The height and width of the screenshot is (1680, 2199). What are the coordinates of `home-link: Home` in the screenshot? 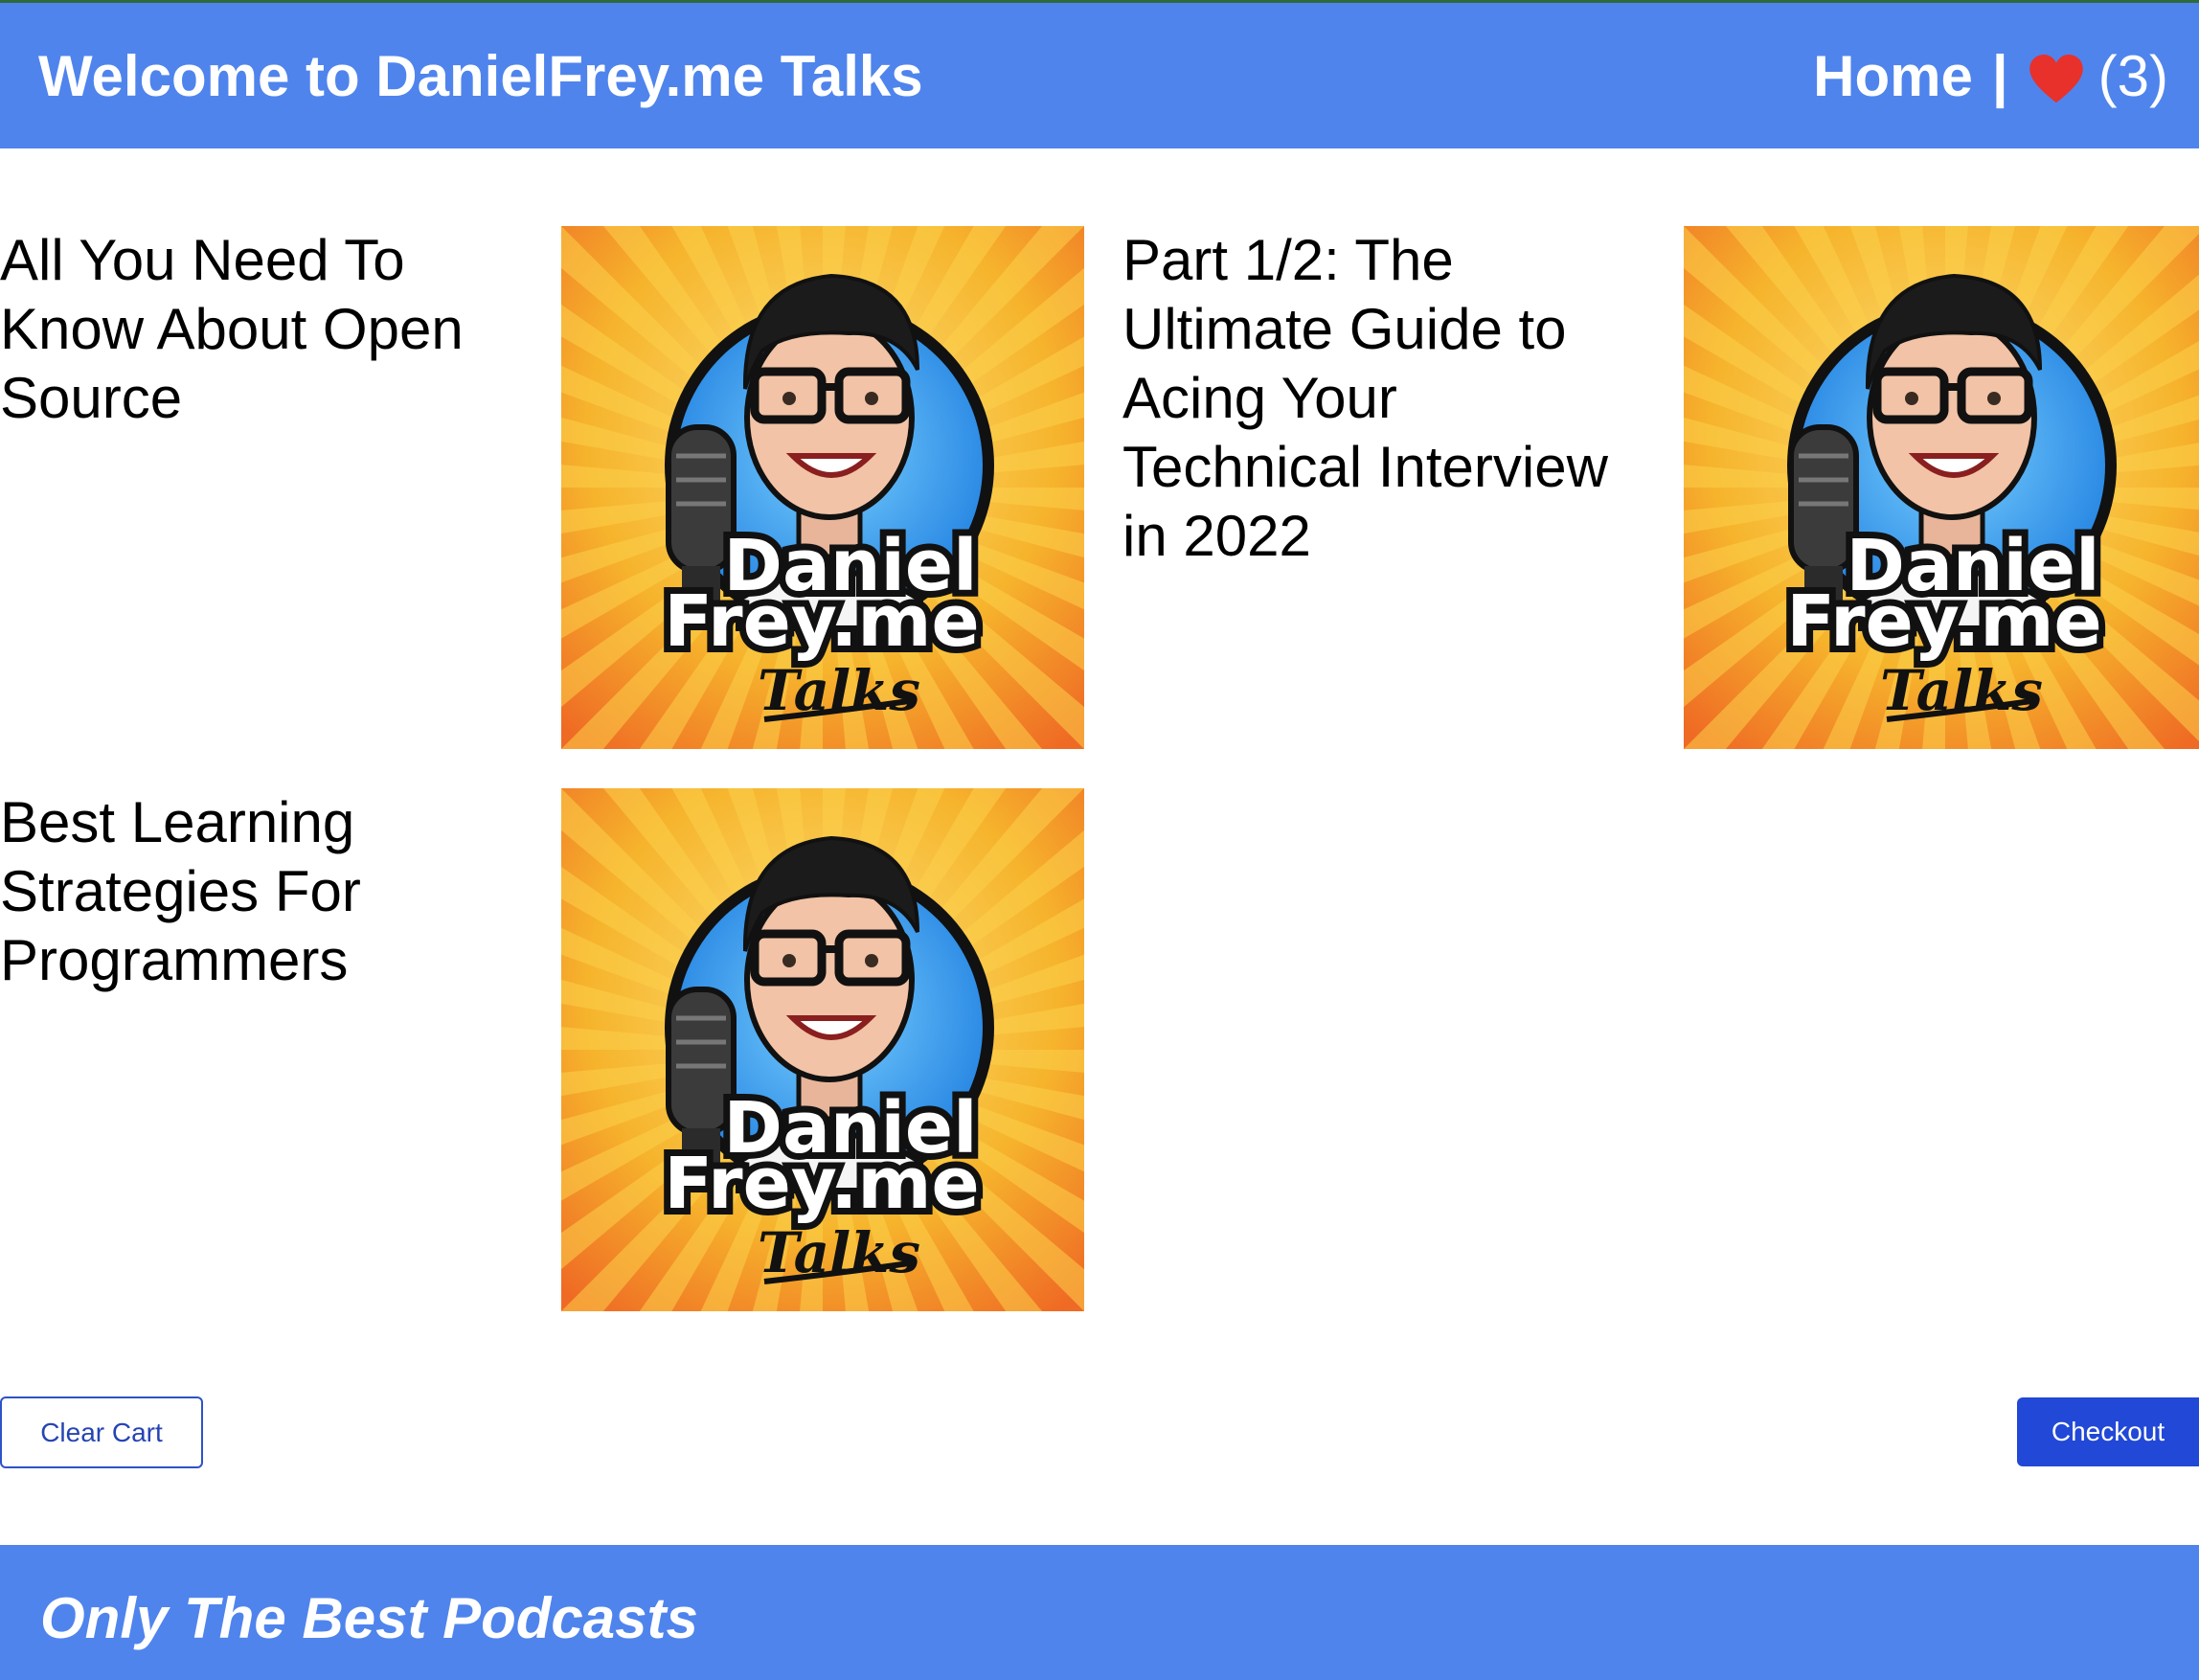 It's located at (1893, 76).